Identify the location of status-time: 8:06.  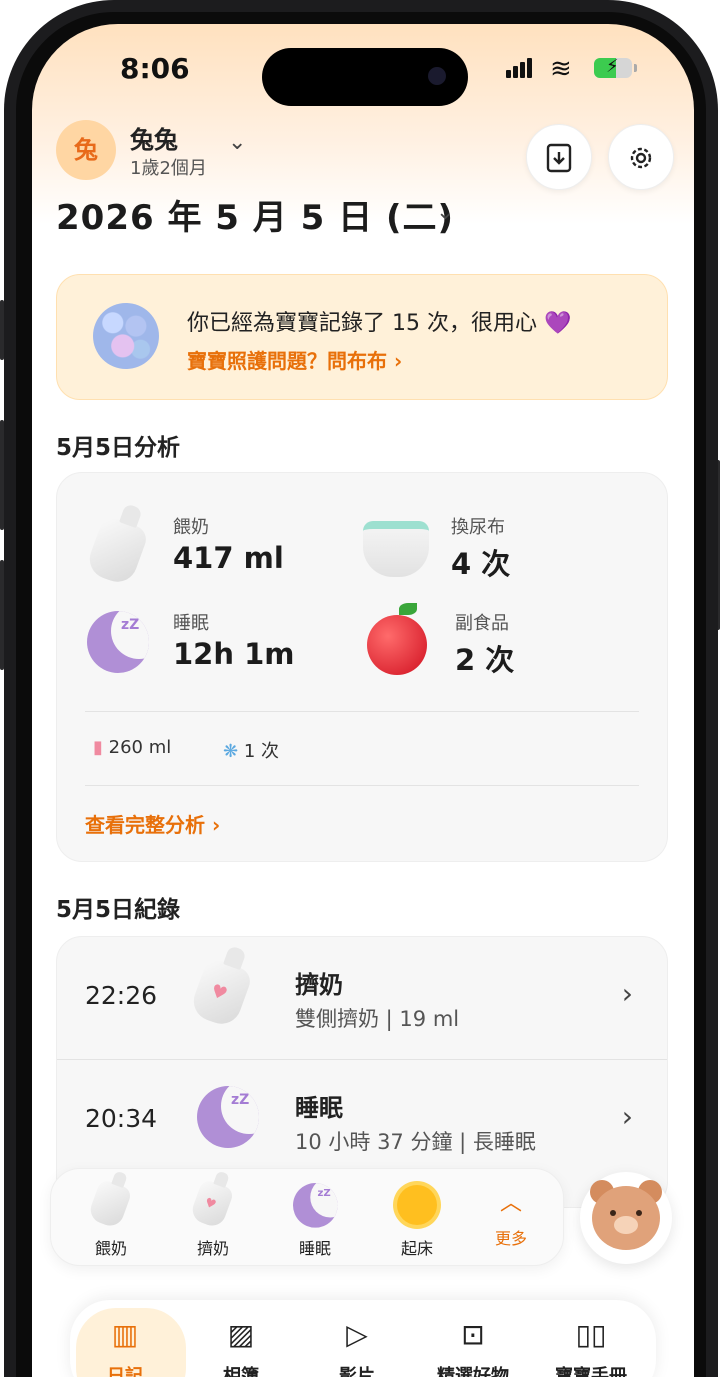
(155, 68).